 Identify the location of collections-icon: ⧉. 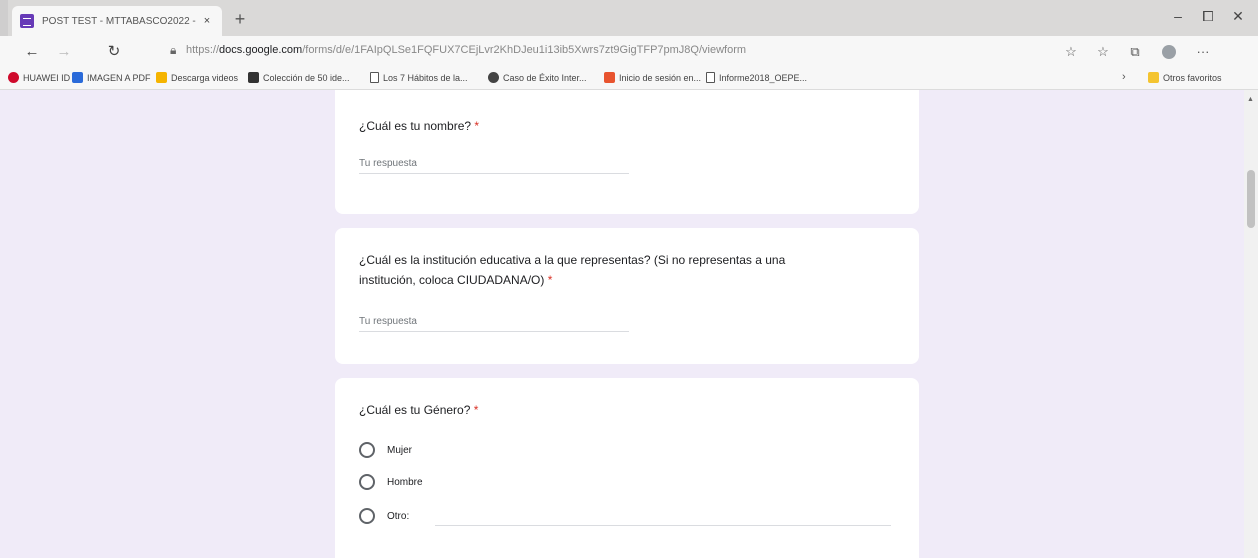
(1135, 52).